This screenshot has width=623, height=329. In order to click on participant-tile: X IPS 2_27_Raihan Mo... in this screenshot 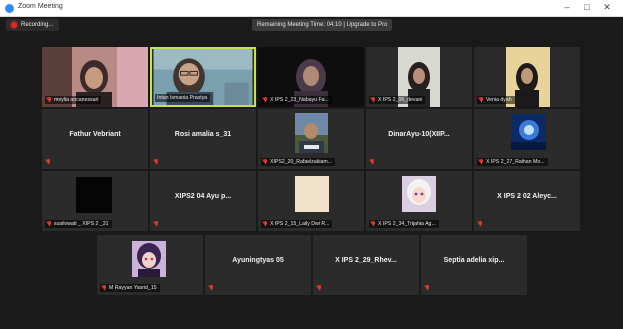, I will do `click(527, 139)`.